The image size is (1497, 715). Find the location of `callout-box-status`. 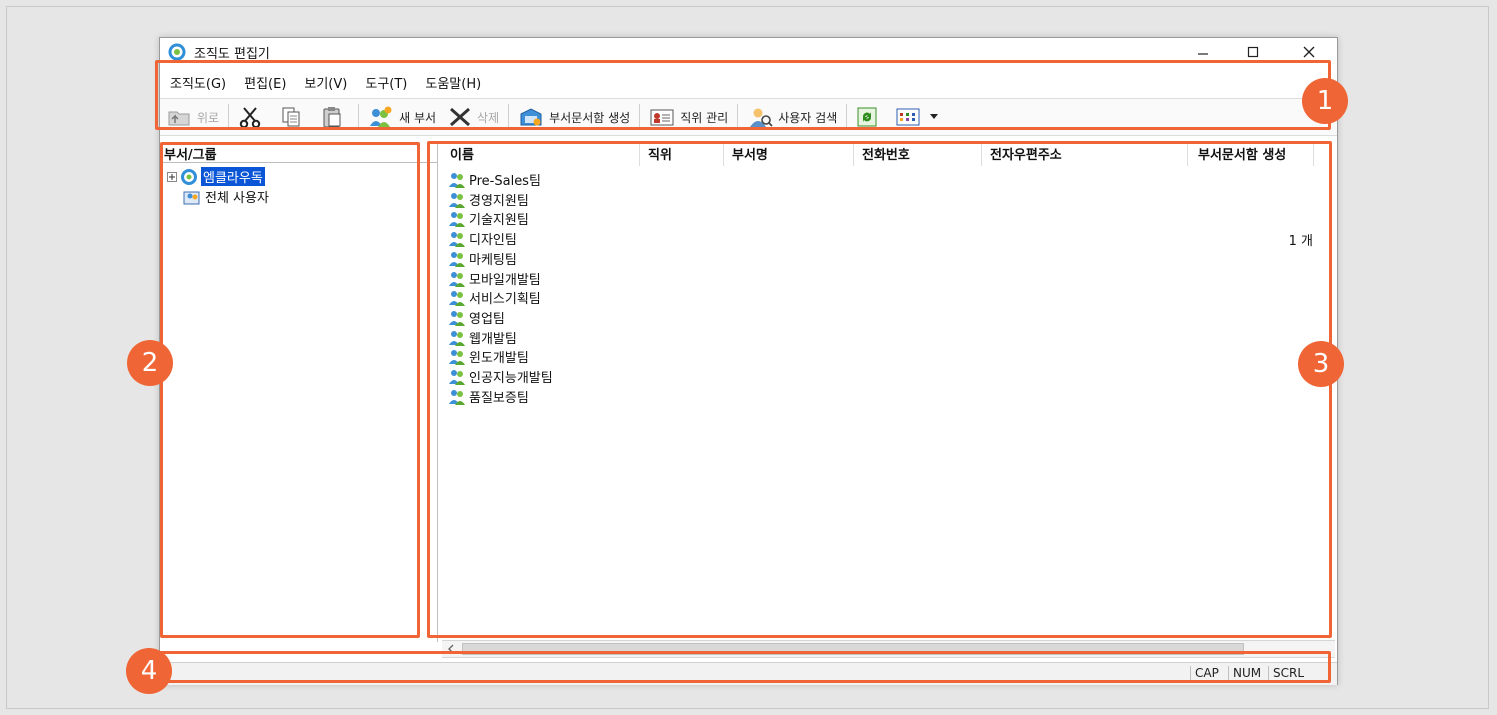

callout-box-status is located at coordinates (743, 667).